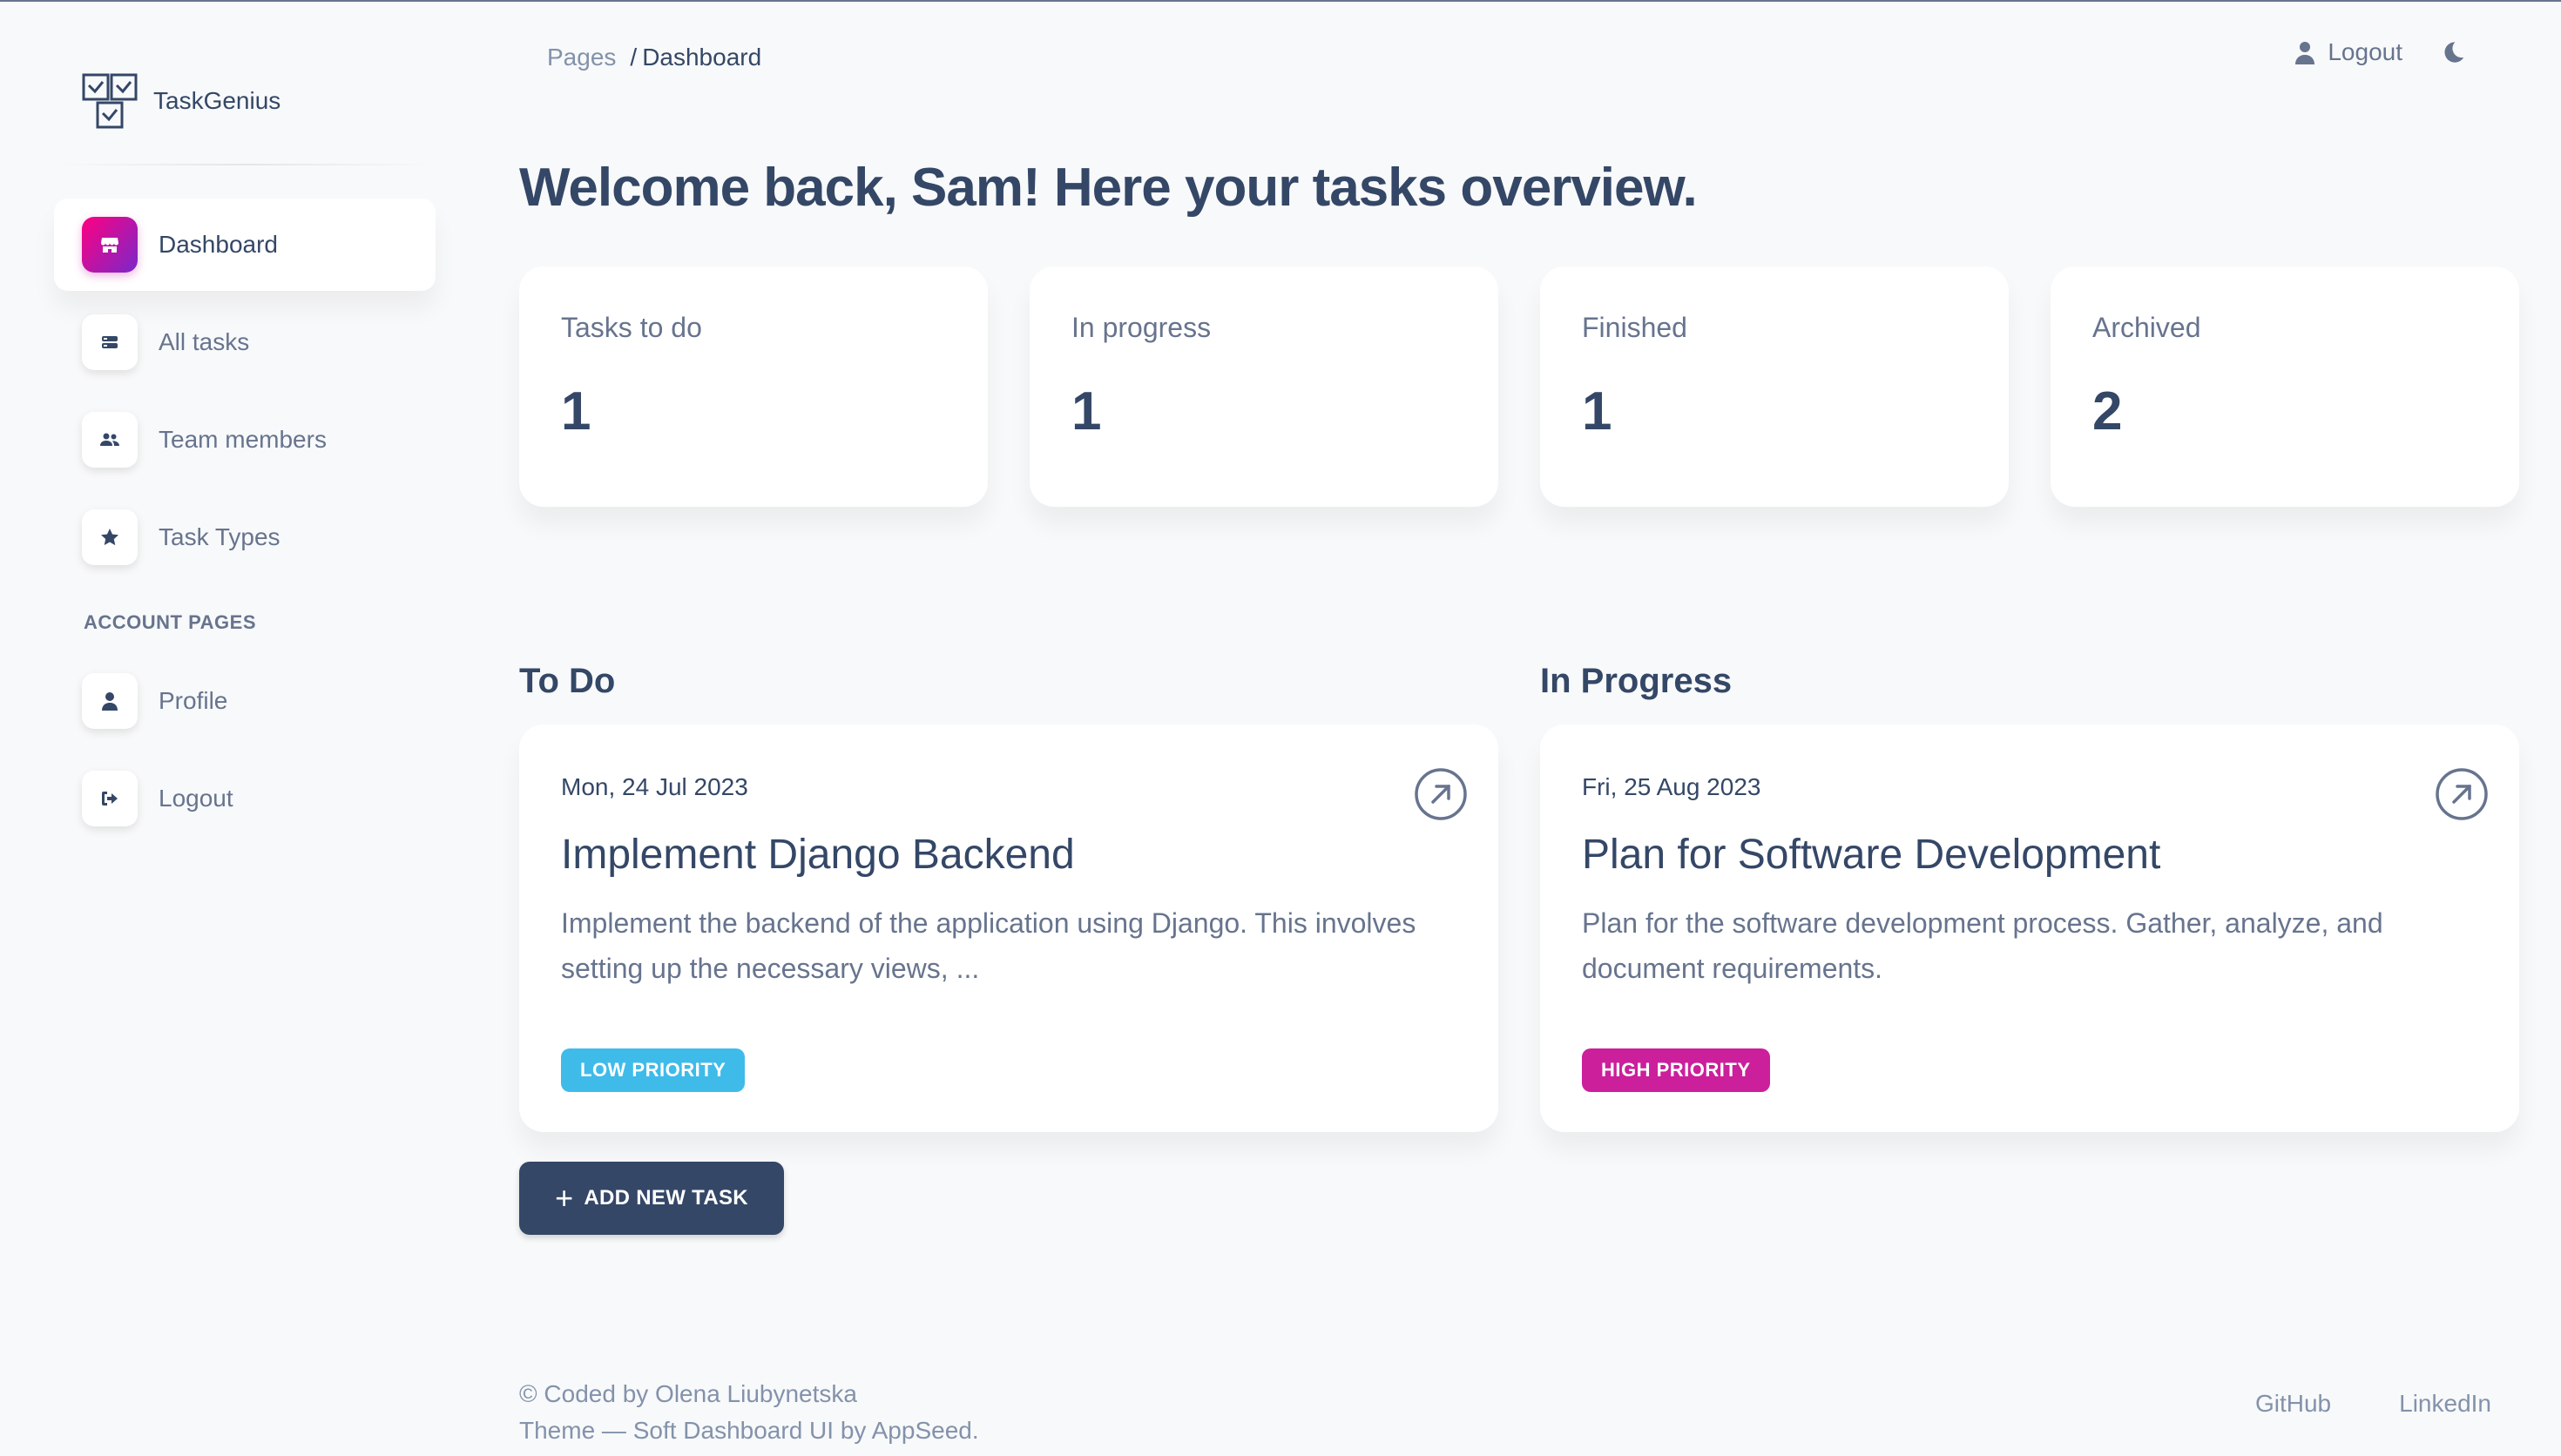 The width and height of the screenshot is (2561, 1456). What do you see at coordinates (1634, 327) in the screenshot?
I see `stat-label: Finished` at bounding box center [1634, 327].